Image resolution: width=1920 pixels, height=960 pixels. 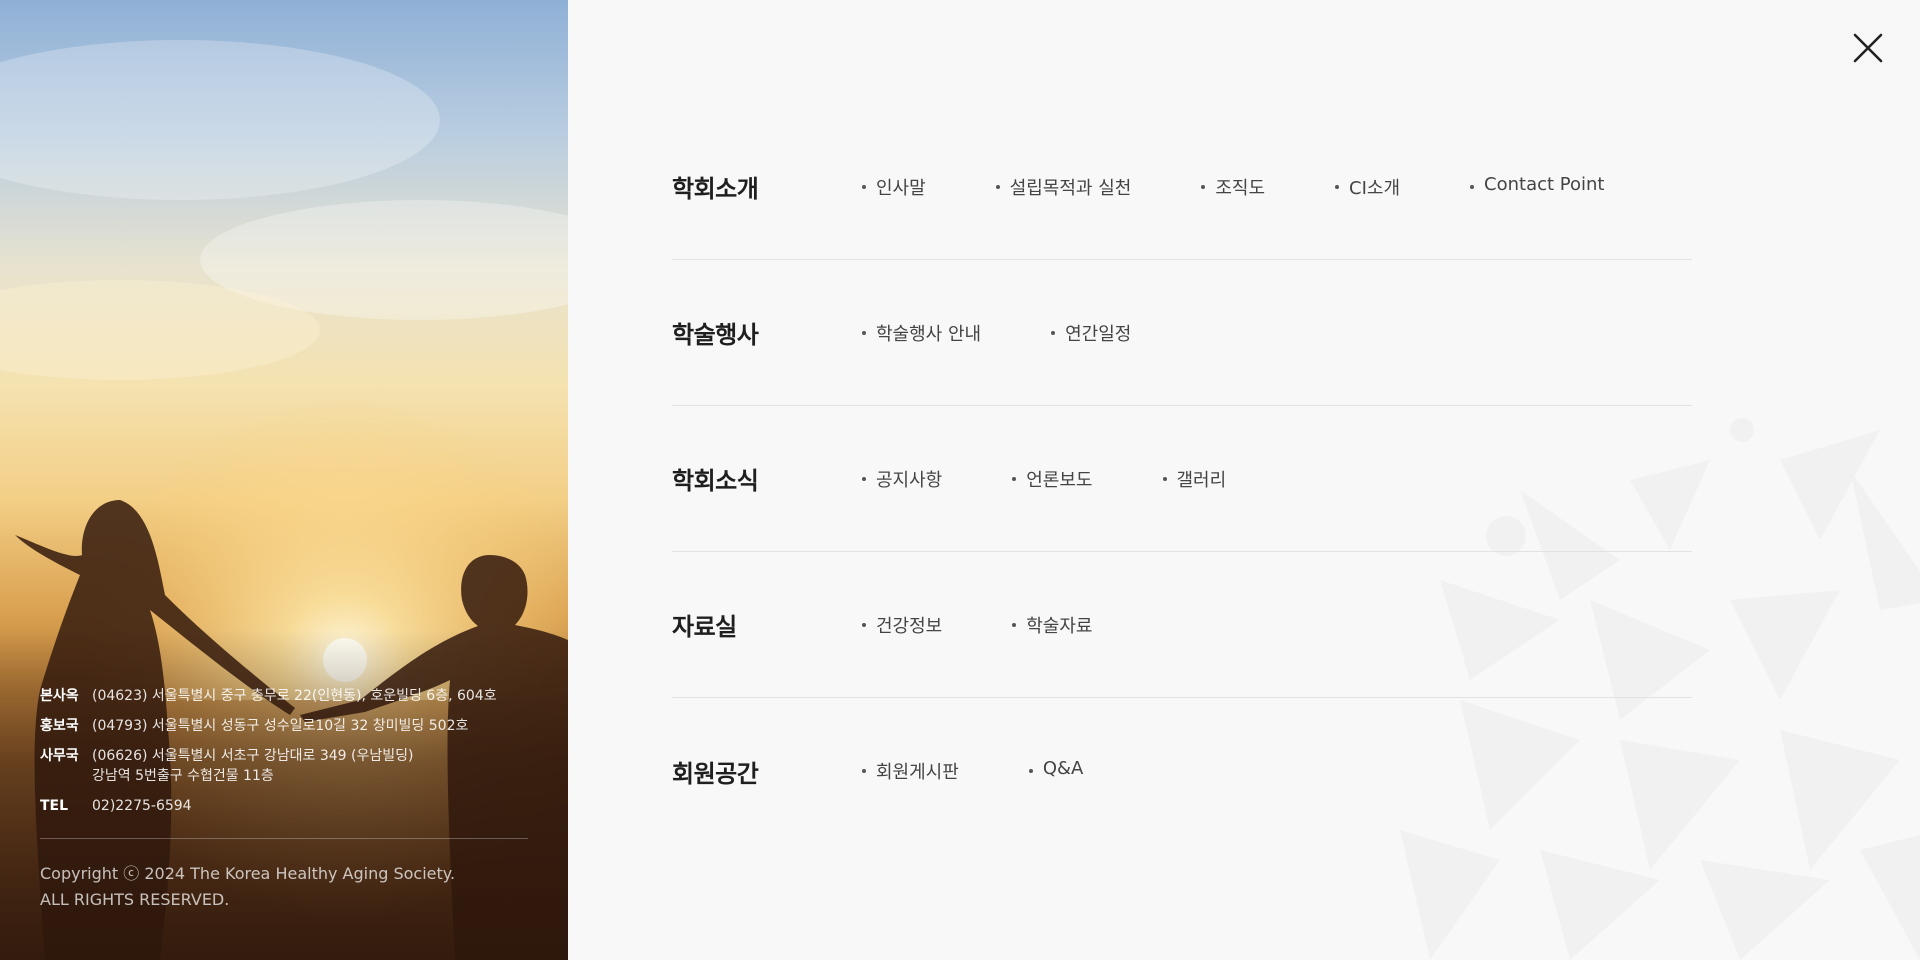 What do you see at coordinates (1007, 771) in the screenshot?
I see `submenu-list: 회원게시판 Q&A` at bounding box center [1007, 771].